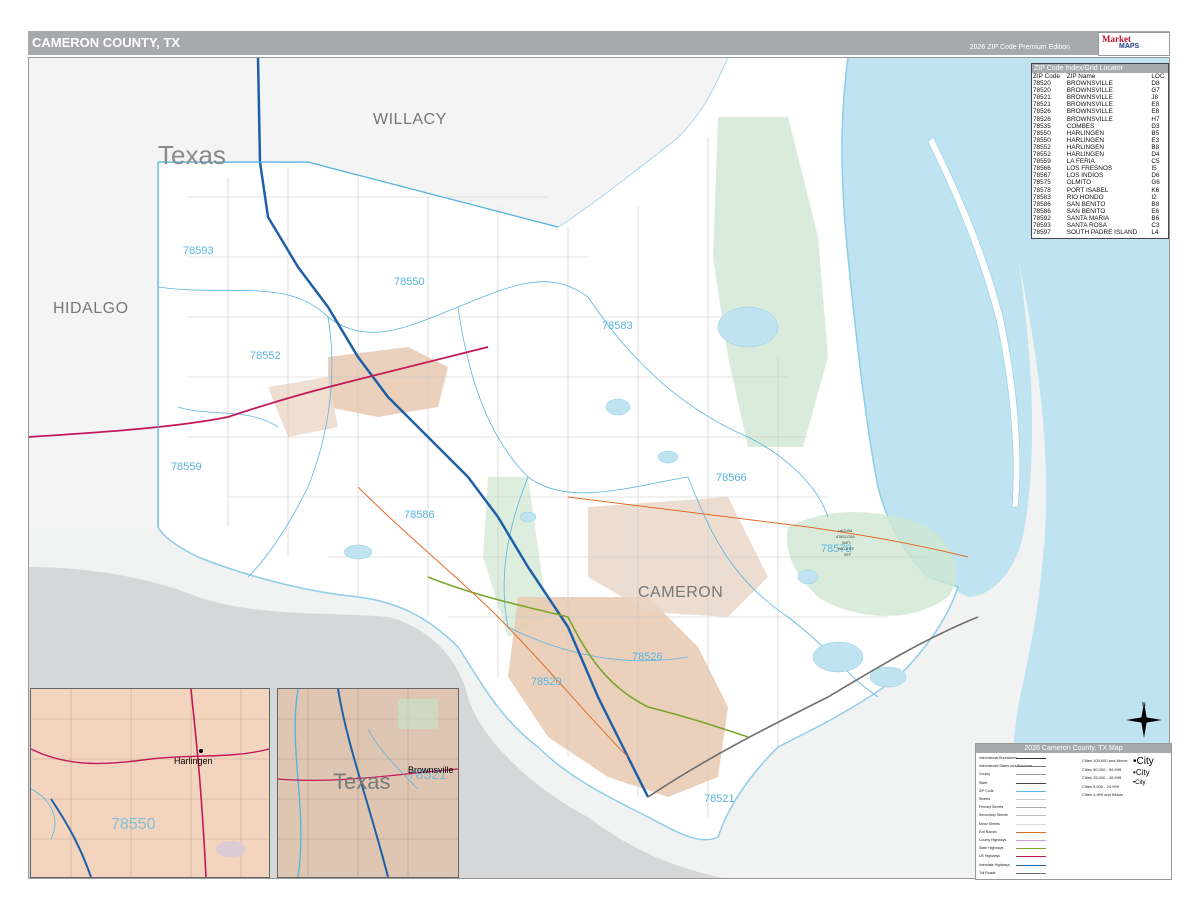 Image resolution: width=1200 pixels, height=908 pixels. Describe the element at coordinates (1100, 147) in the screenshot. I see `zip-index-row: 78552 HARLINGEN B8` at that location.